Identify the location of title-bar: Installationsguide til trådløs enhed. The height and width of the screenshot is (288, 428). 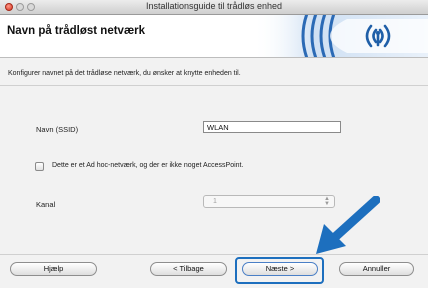
(214, 7).